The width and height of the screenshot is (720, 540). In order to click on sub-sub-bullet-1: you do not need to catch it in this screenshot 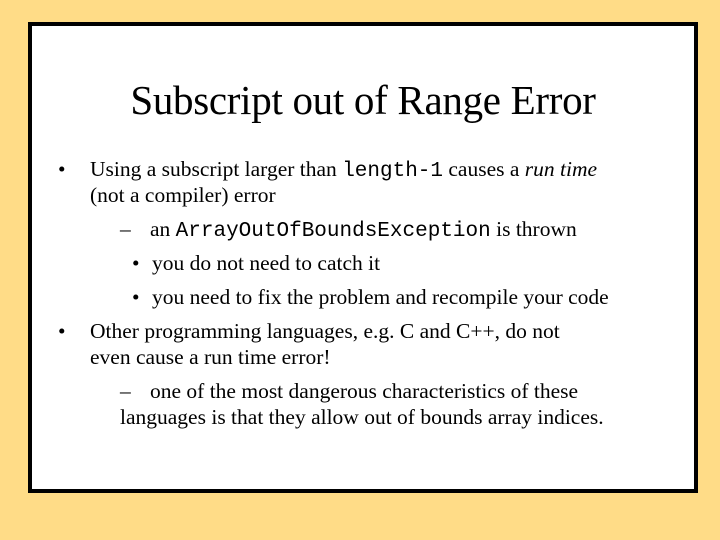, I will do `click(266, 263)`.